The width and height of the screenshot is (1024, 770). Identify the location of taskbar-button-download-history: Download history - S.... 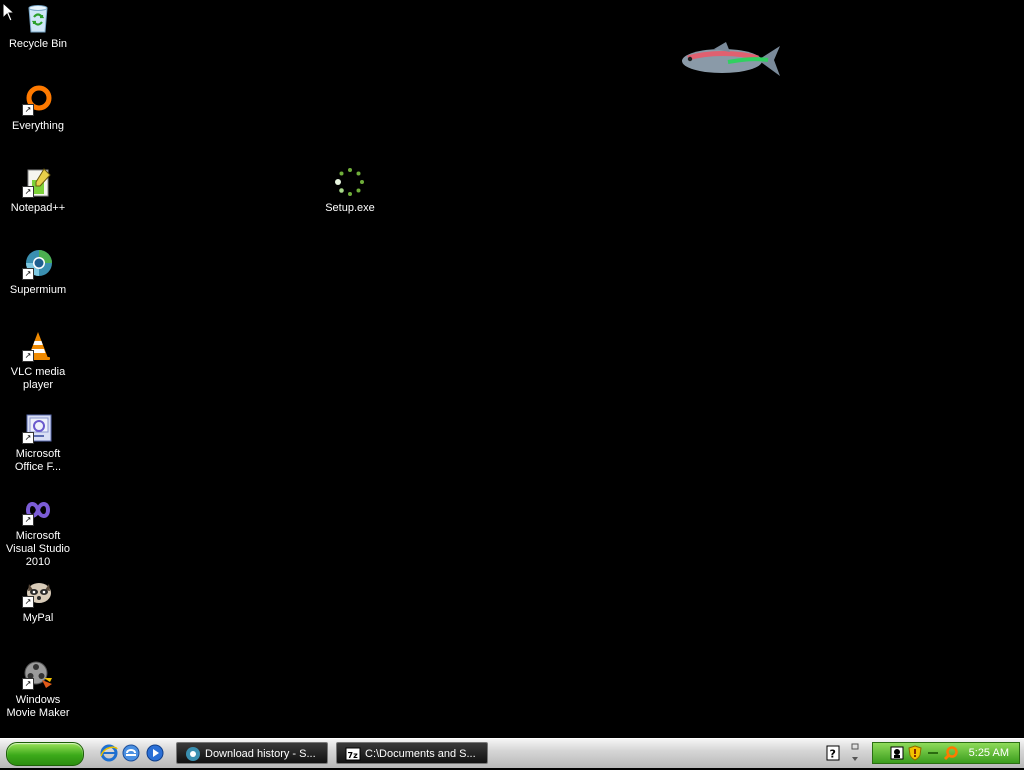
(252, 753).